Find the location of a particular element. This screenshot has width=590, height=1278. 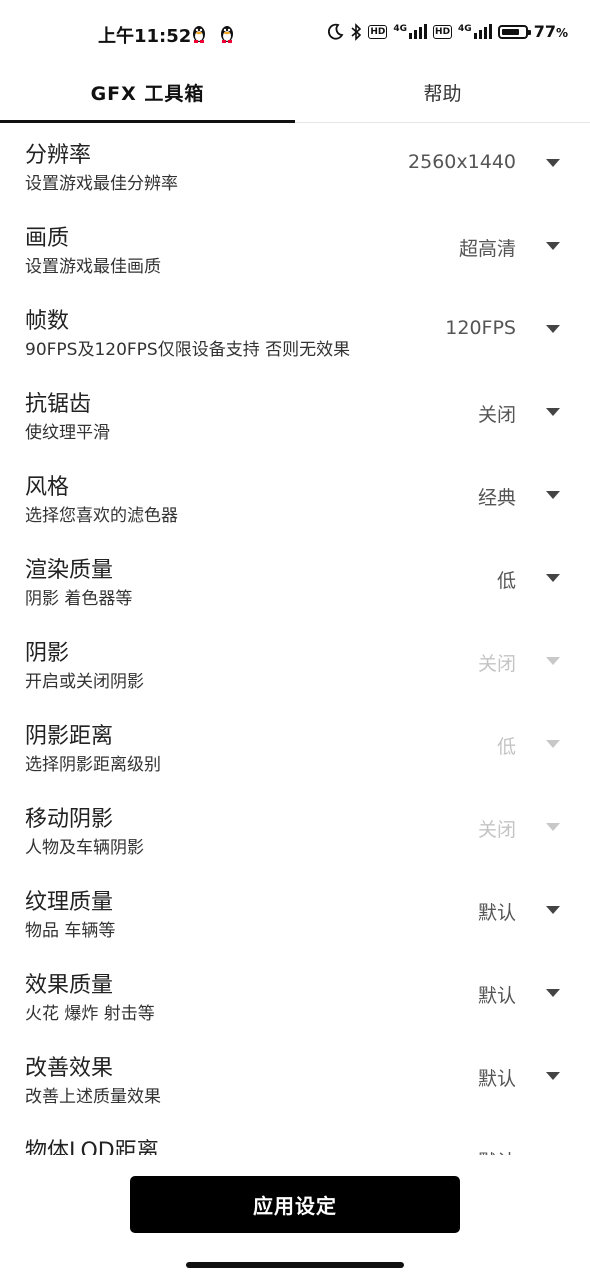

setting-row: 阴影距离选择阴影距离级别 低 is located at coordinates (295, 745).